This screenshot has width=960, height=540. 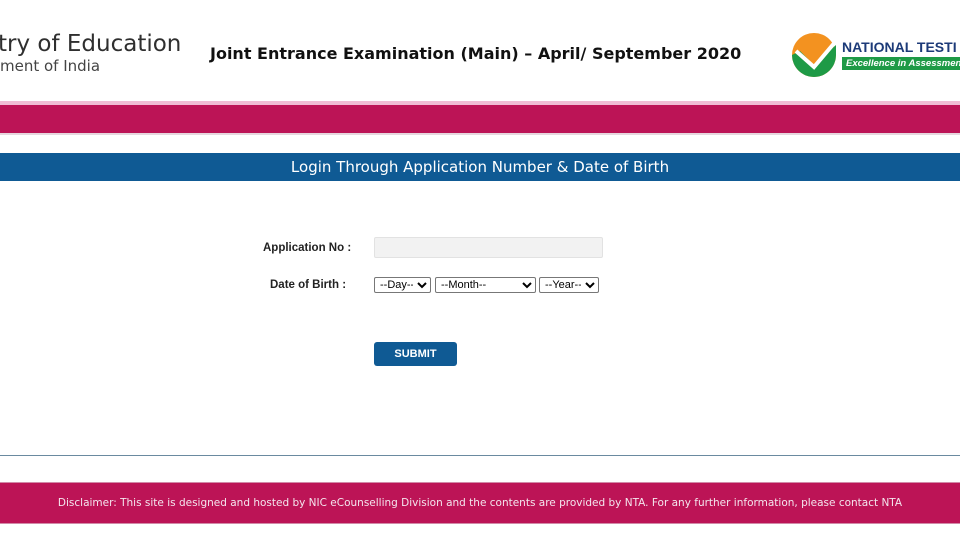 What do you see at coordinates (901, 63) in the screenshot?
I see `logo-tagline: Excellence in Assessment` at bounding box center [901, 63].